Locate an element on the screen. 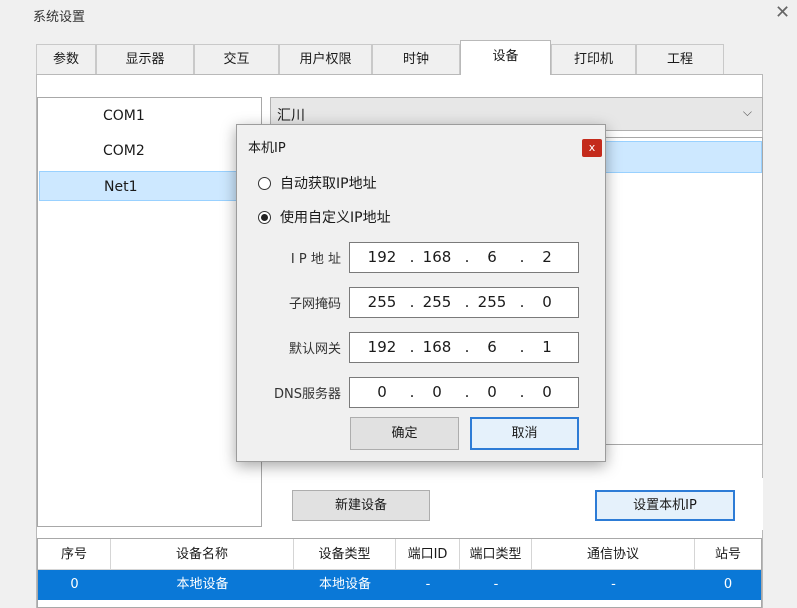 This screenshot has height=608, width=797. table-header-protocol: 通信协议 is located at coordinates (613, 554).